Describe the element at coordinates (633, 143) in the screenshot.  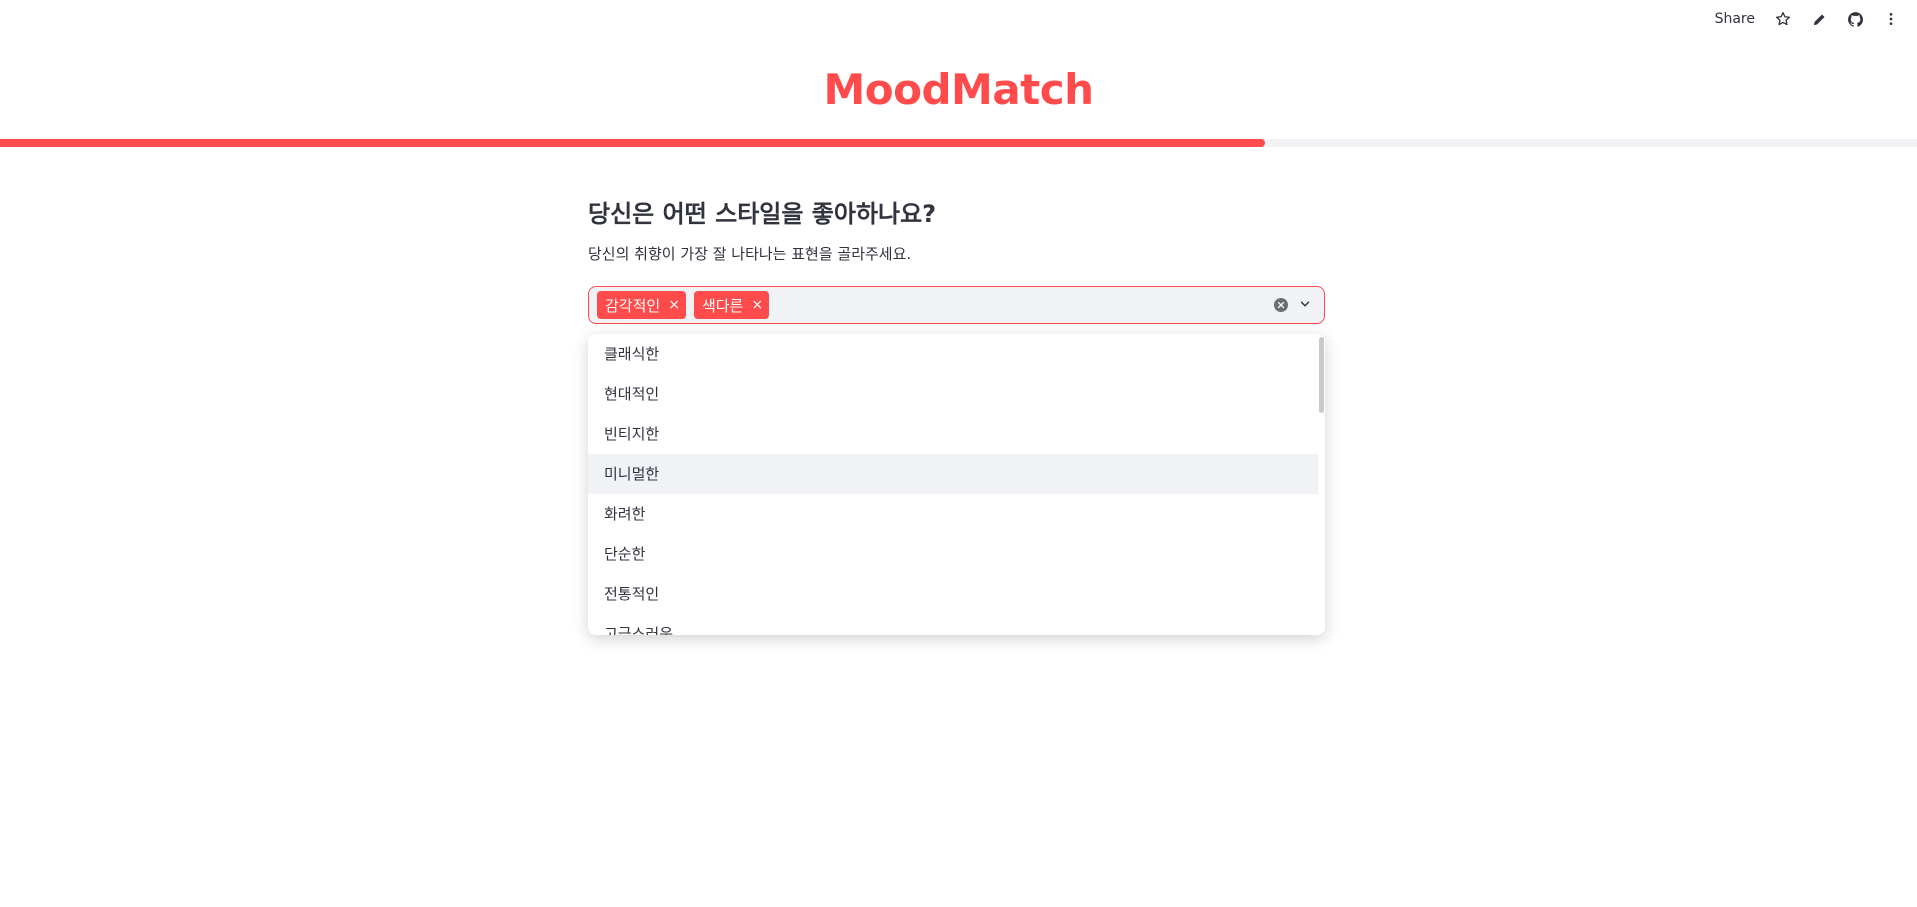
I see `quiz-progress-fill` at that location.